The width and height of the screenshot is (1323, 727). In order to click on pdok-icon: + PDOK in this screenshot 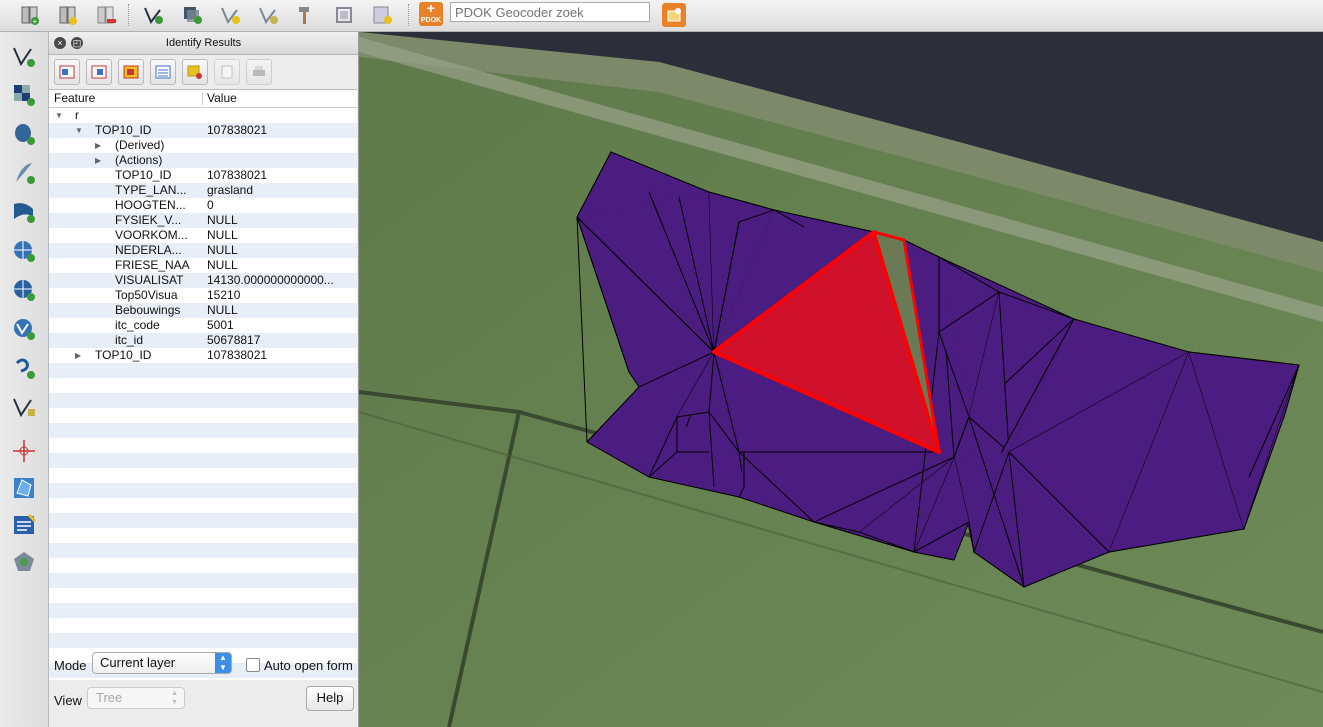, I will do `click(431, 13)`.